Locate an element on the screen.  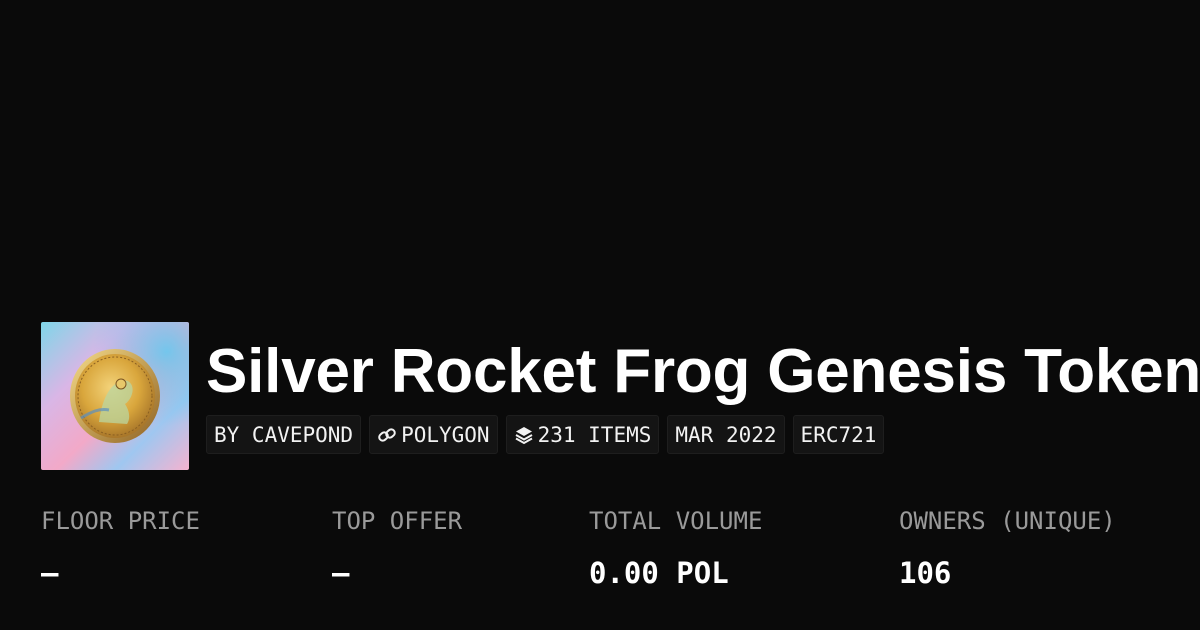
standard-tag: ERC721 is located at coordinates (838, 434).